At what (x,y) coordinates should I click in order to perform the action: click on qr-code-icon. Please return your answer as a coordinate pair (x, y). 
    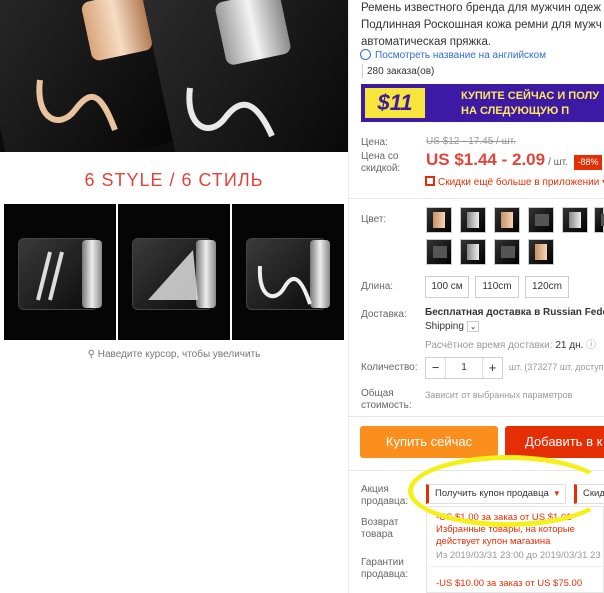
    Looking at the image, I should click on (430, 181).